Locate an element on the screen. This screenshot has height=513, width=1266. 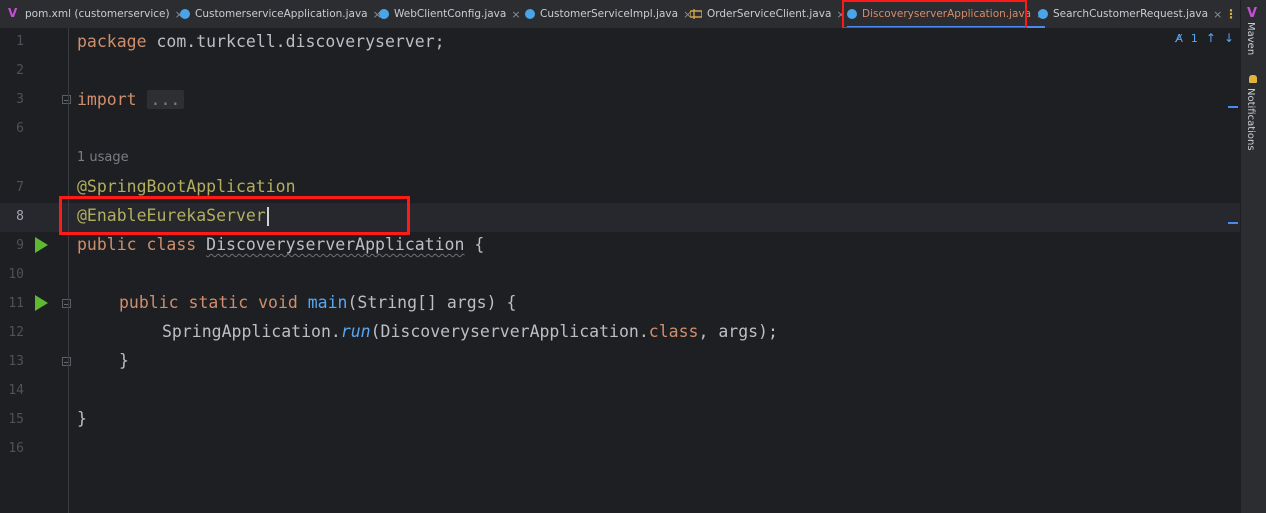
keyword: package is located at coordinates (112, 41).